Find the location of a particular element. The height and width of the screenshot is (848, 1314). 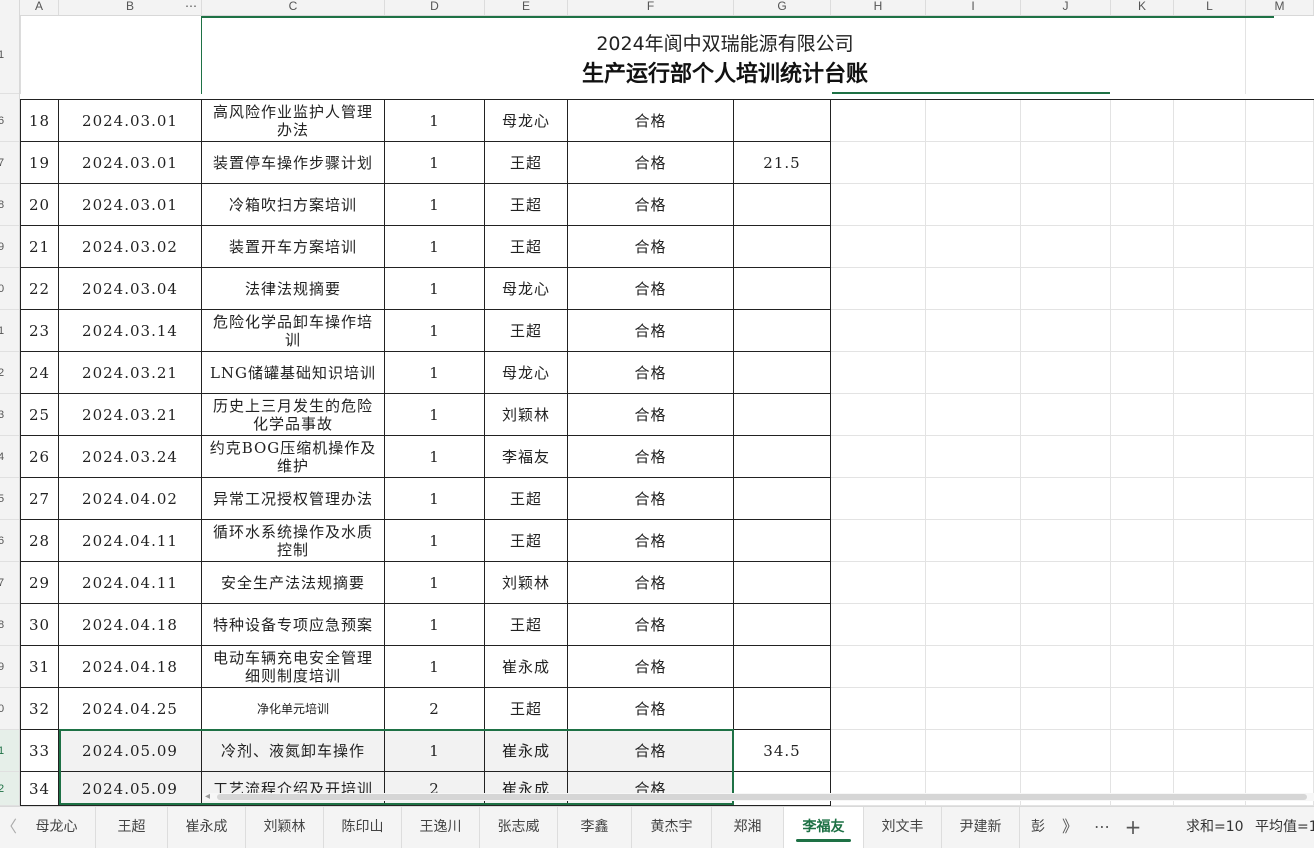

sheet-tab: 刘颖林 is located at coordinates (285, 827).